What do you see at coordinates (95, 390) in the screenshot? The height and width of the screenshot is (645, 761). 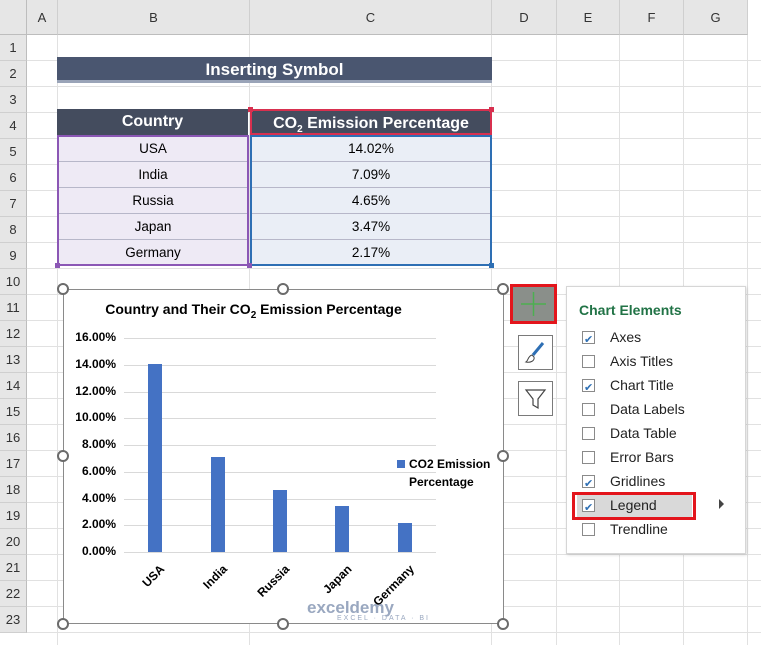 I see `y-tick-label: 12.00%` at bounding box center [95, 390].